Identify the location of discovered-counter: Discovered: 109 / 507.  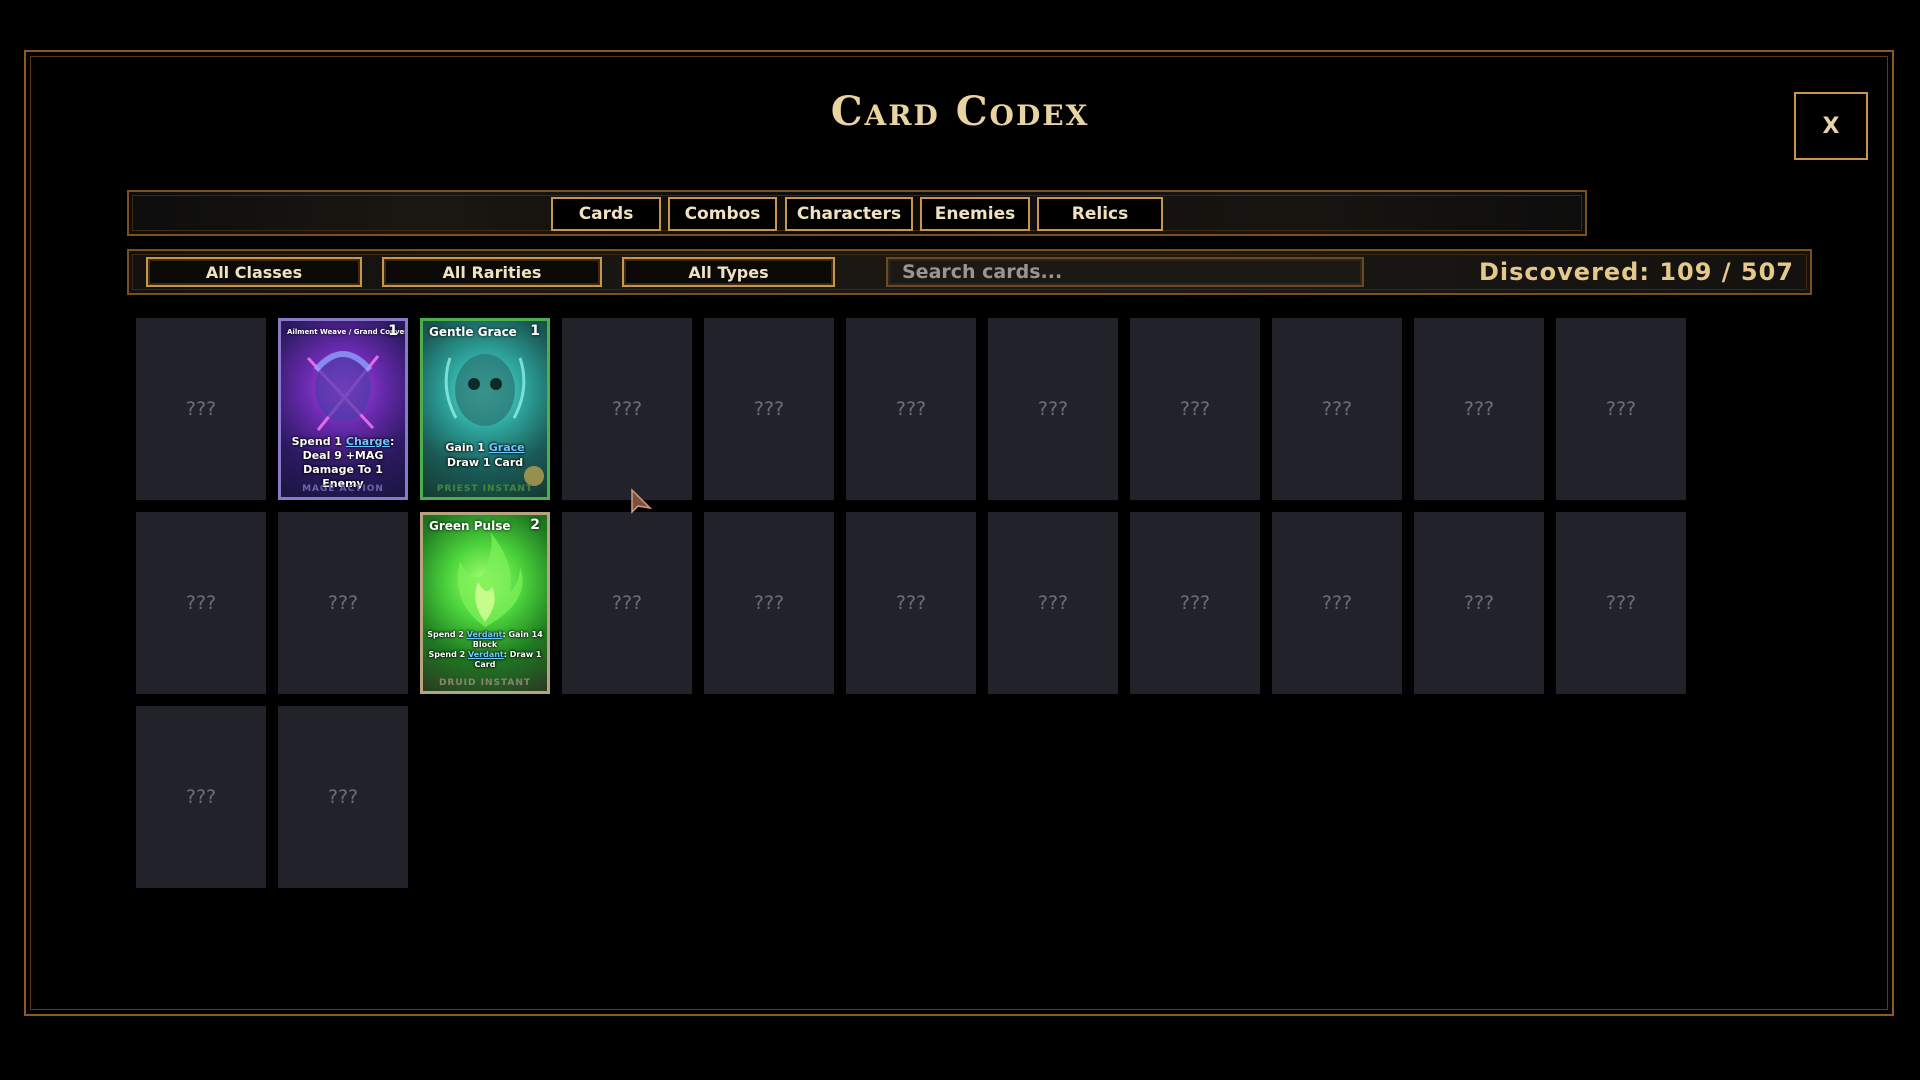
(1636, 272).